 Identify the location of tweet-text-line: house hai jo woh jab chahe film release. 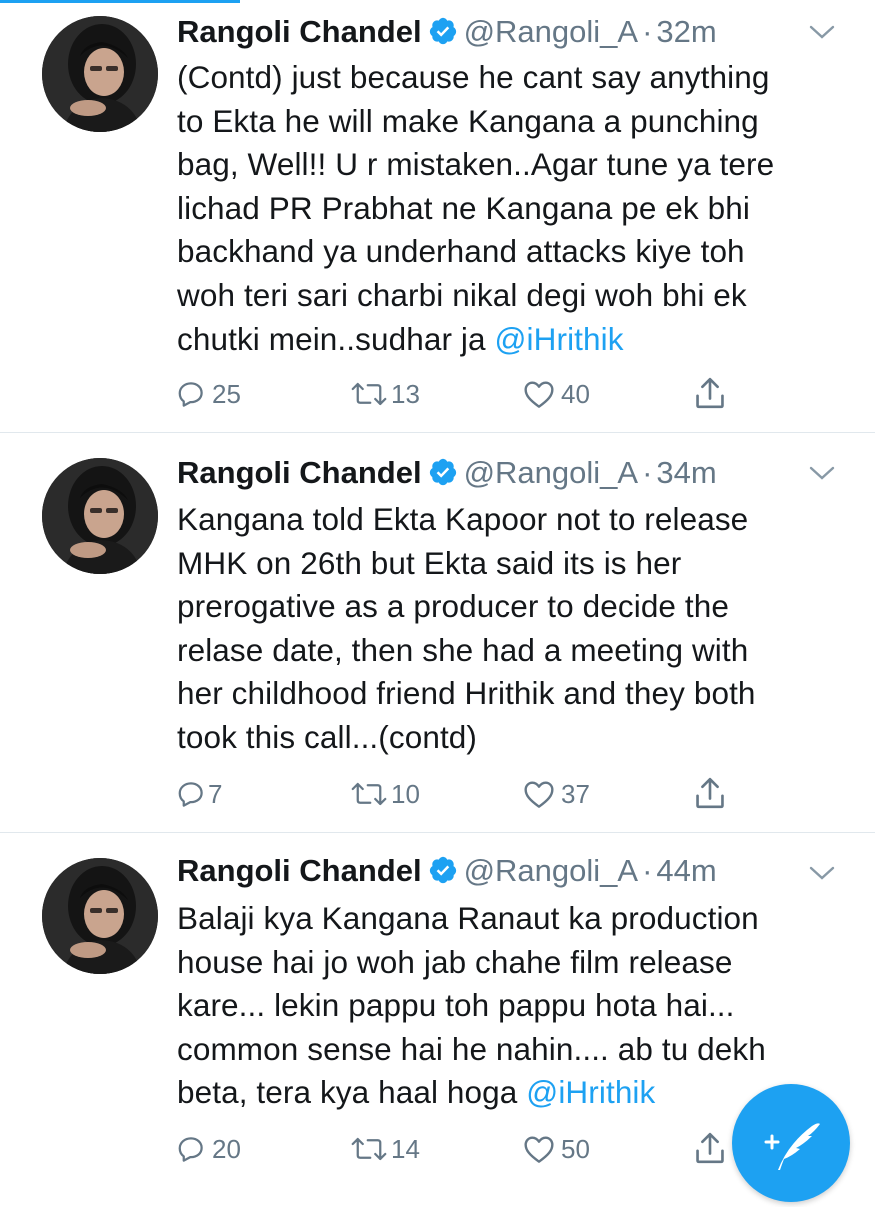
(455, 961).